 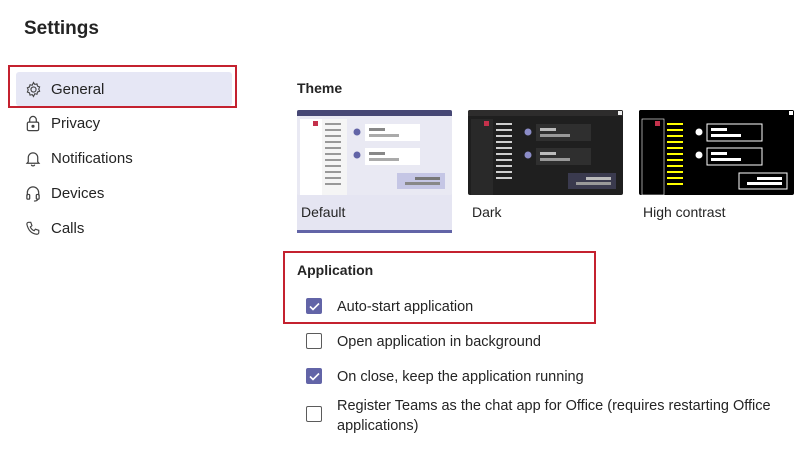 I want to click on theme-label: High contrast, so click(x=684, y=212).